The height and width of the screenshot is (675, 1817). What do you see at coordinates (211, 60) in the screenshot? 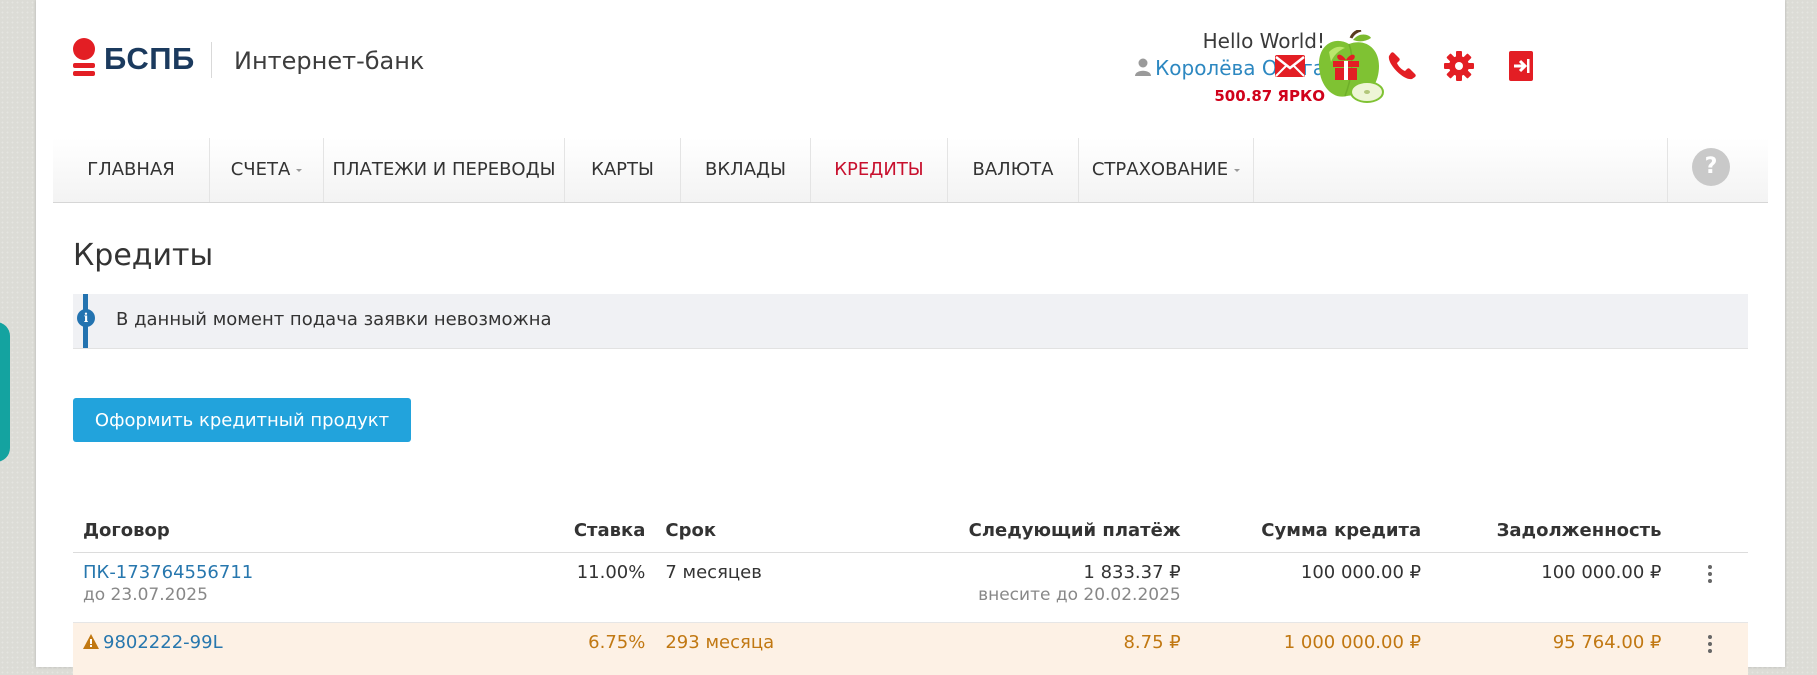
I see `logo-divider` at bounding box center [211, 60].